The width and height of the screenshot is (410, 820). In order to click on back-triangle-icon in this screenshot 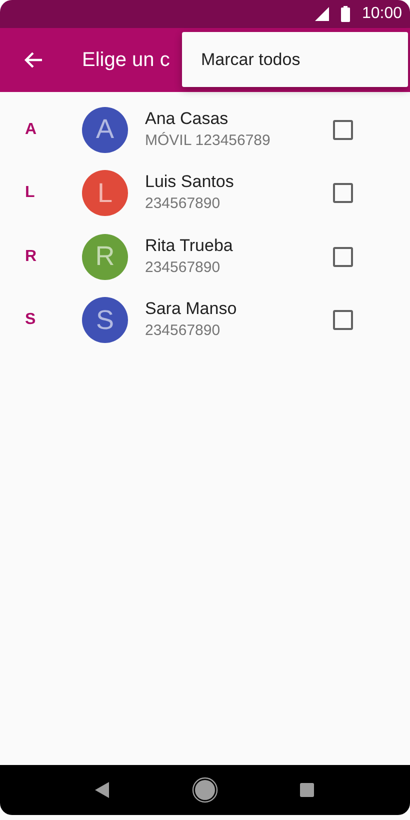, I will do `click(102, 790)`.